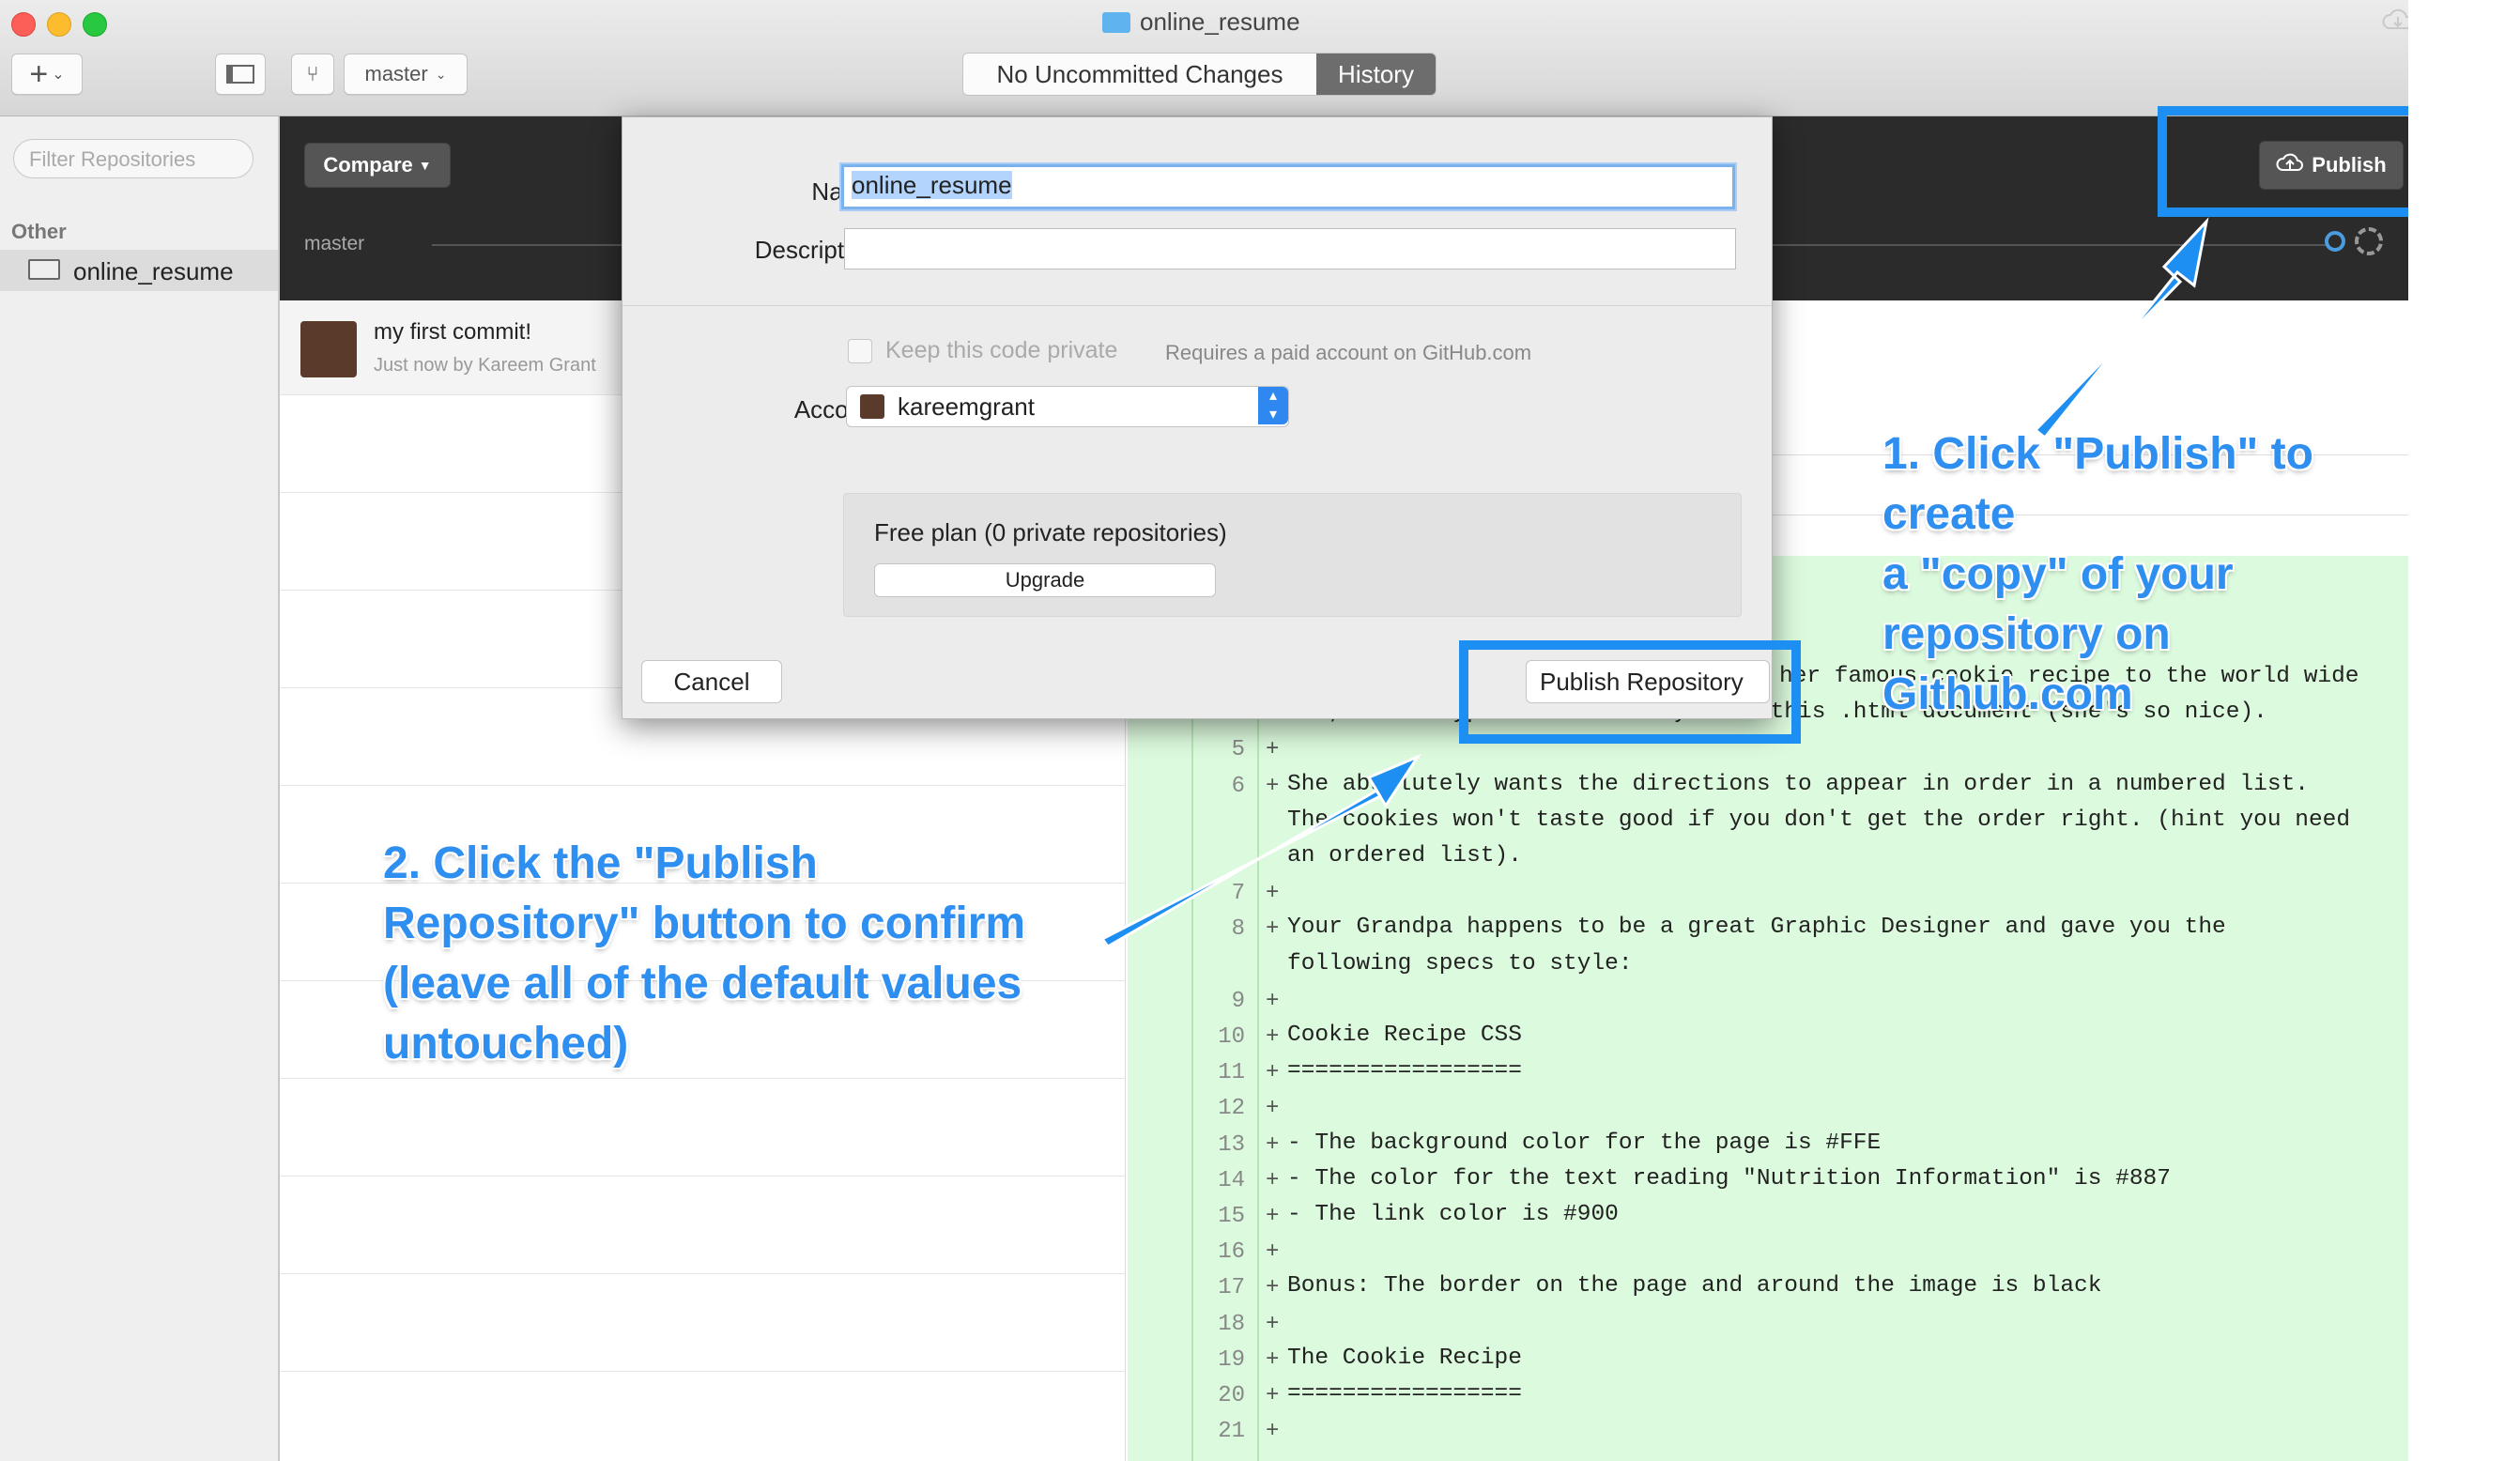 This screenshot has width=2520, height=1461. I want to click on arrow-to-publish-repository-icon, so click(1260, 851).